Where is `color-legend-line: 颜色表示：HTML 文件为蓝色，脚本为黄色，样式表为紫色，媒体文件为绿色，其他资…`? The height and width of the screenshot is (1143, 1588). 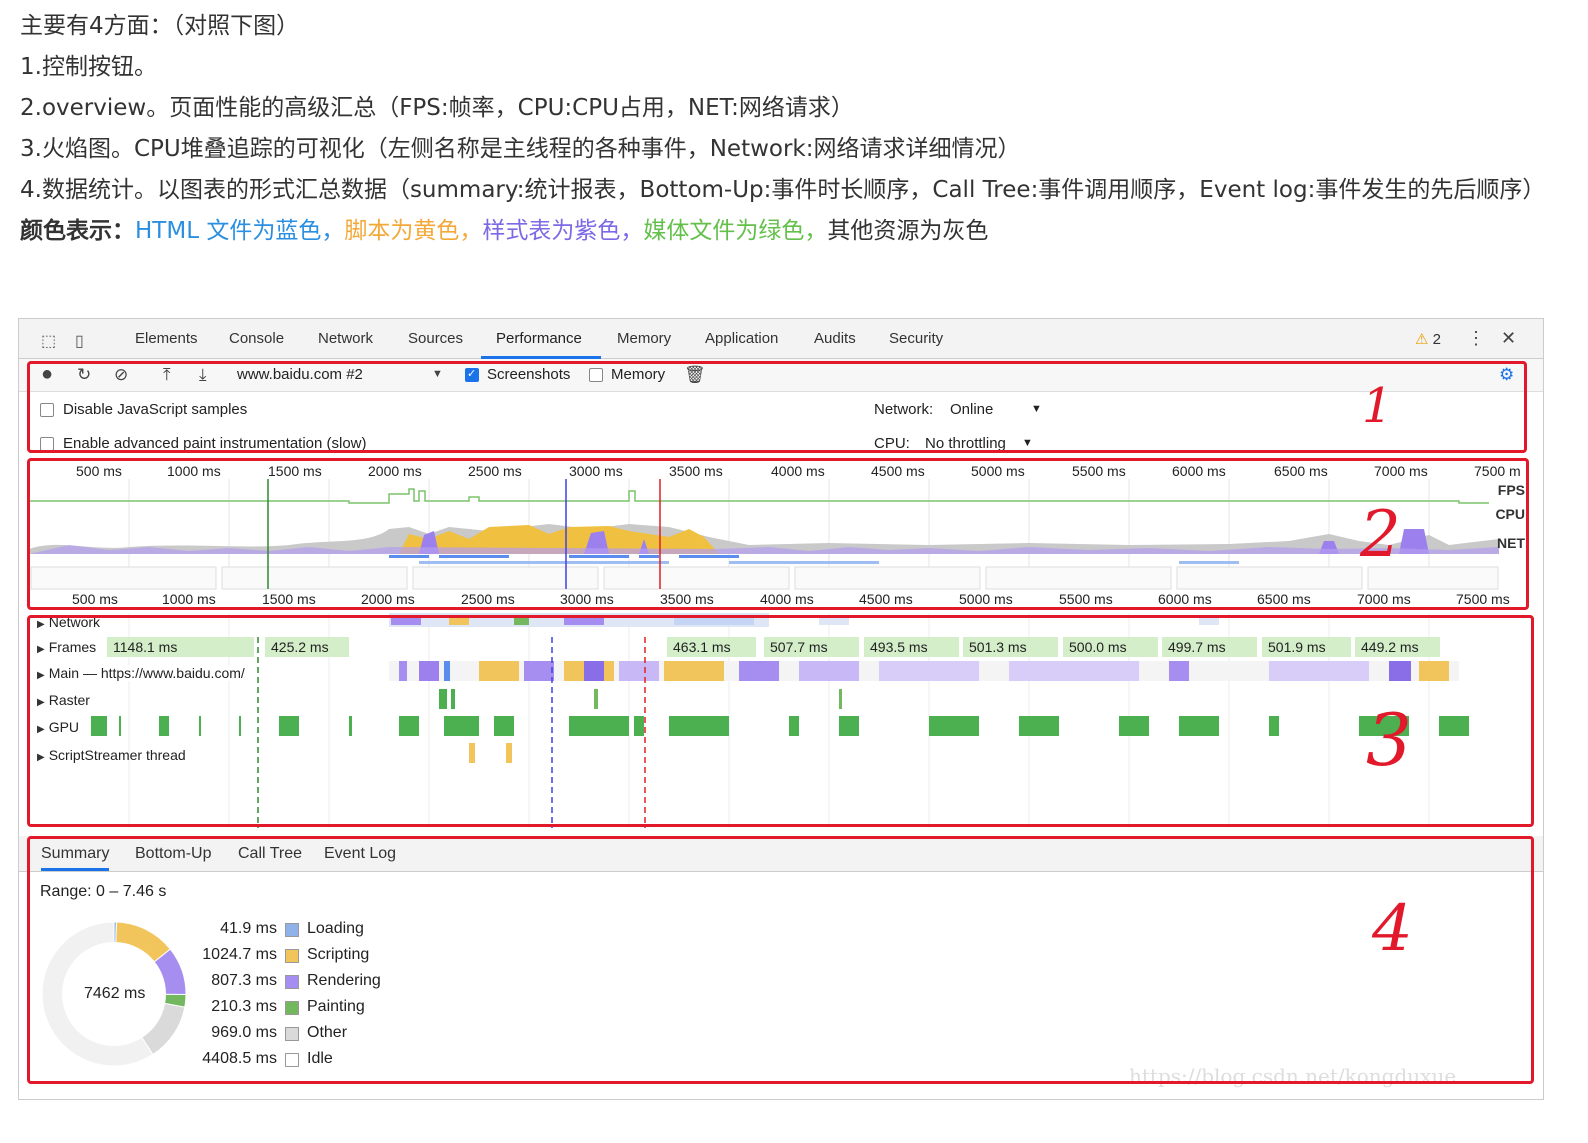
color-legend-line: 颜色表示：HTML 文件为蓝色，脚本为黄色，样式表为紫色，媒体文件为绿色，其他资… is located at coordinates (795, 231).